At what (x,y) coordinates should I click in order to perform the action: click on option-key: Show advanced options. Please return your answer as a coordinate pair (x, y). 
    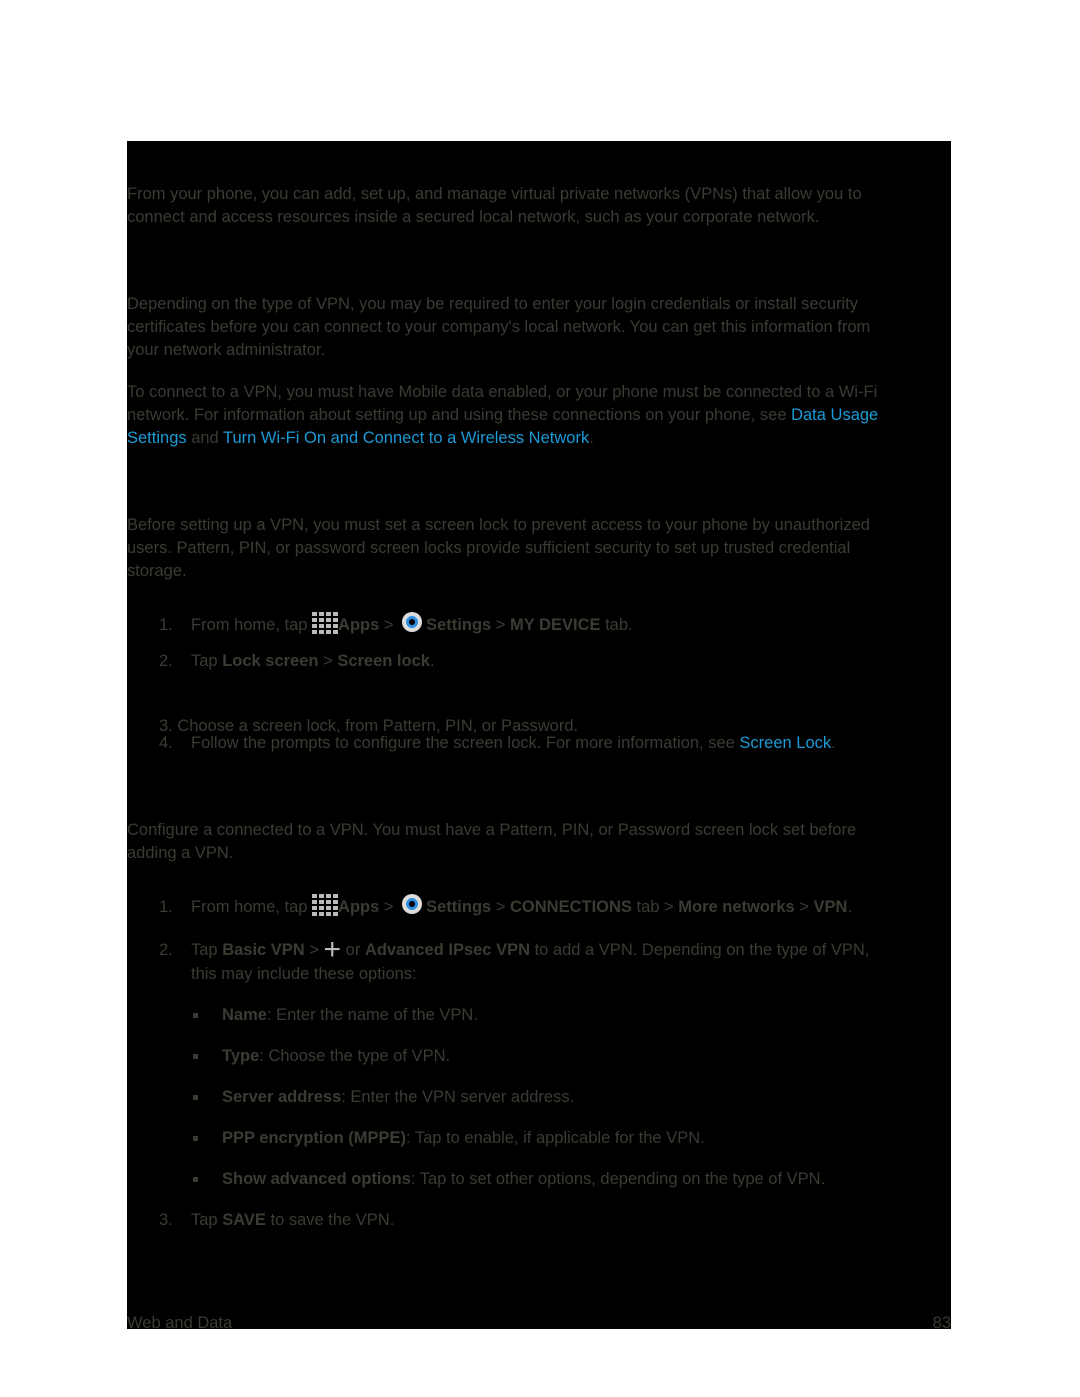
    Looking at the image, I should click on (316, 1179).